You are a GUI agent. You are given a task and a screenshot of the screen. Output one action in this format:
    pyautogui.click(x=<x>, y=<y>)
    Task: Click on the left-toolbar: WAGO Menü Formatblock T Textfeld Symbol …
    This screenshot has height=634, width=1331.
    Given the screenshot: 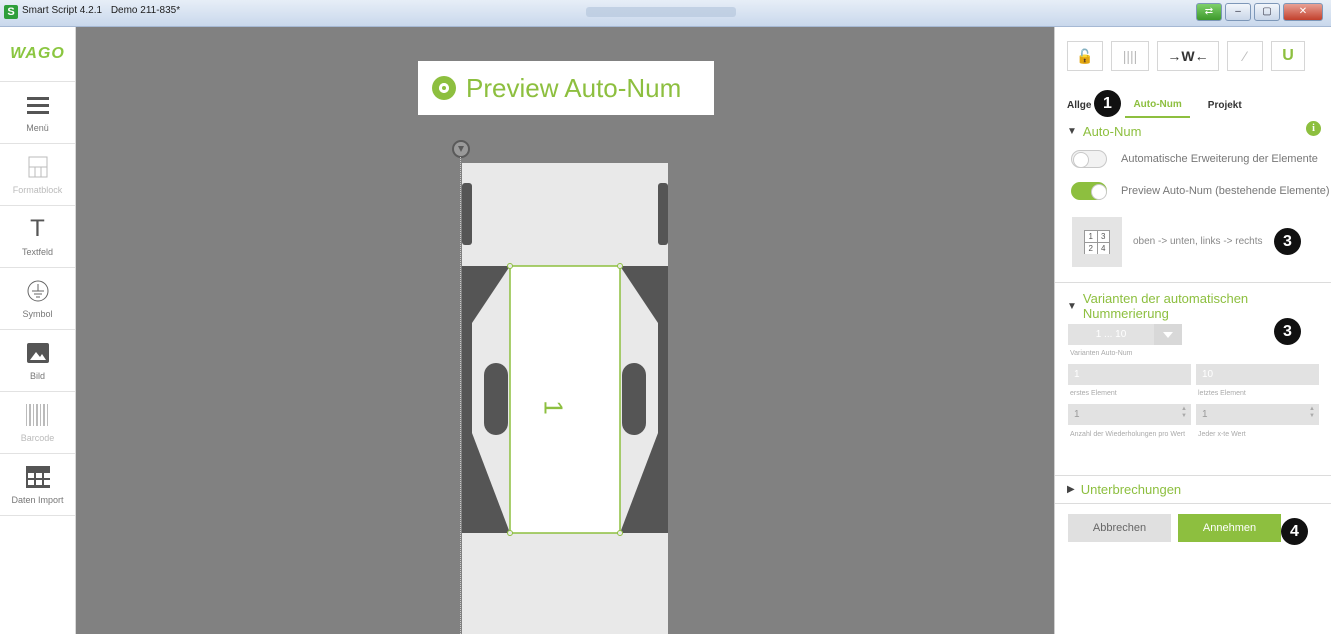 What is the action you would take?
    pyautogui.click(x=38, y=330)
    